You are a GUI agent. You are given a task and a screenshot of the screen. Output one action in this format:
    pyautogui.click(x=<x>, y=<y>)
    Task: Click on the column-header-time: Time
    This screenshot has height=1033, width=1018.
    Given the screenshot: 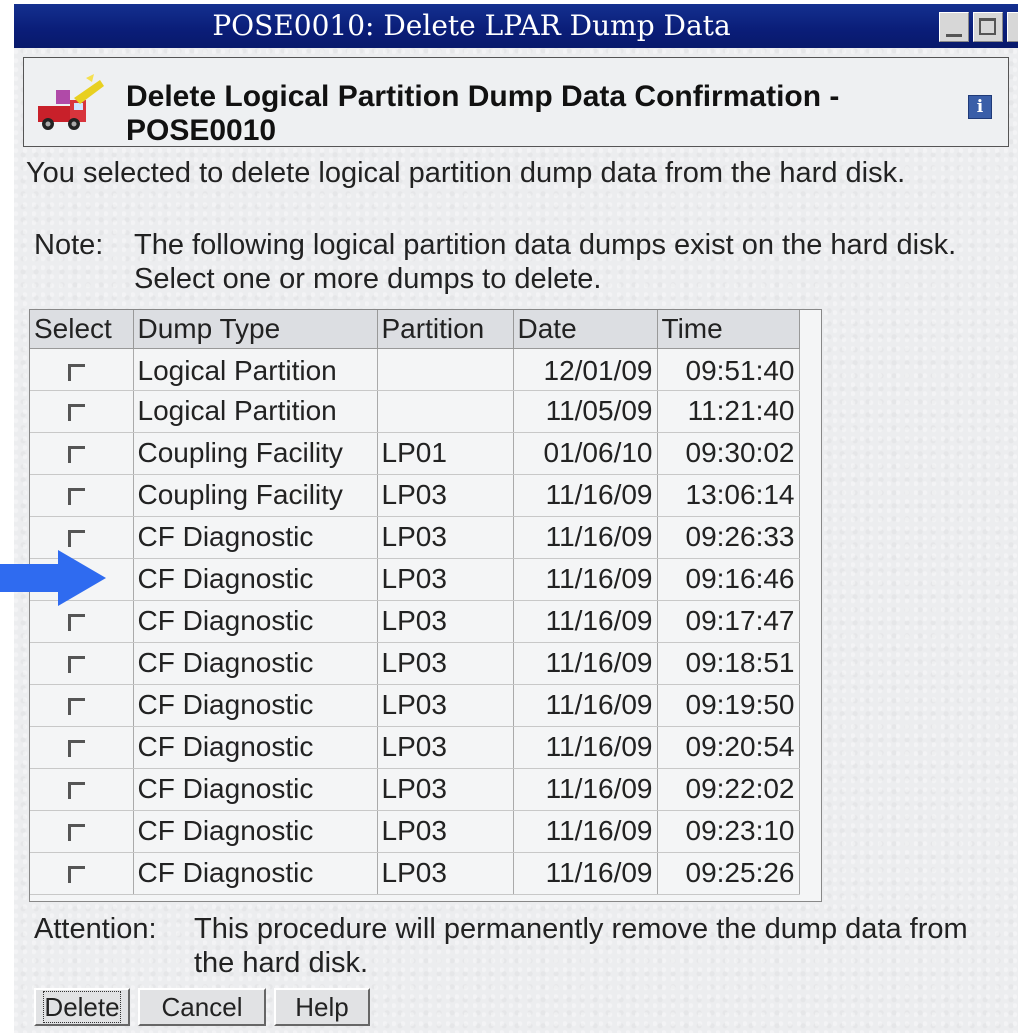 What is the action you would take?
    pyautogui.click(x=728, y=329)
    